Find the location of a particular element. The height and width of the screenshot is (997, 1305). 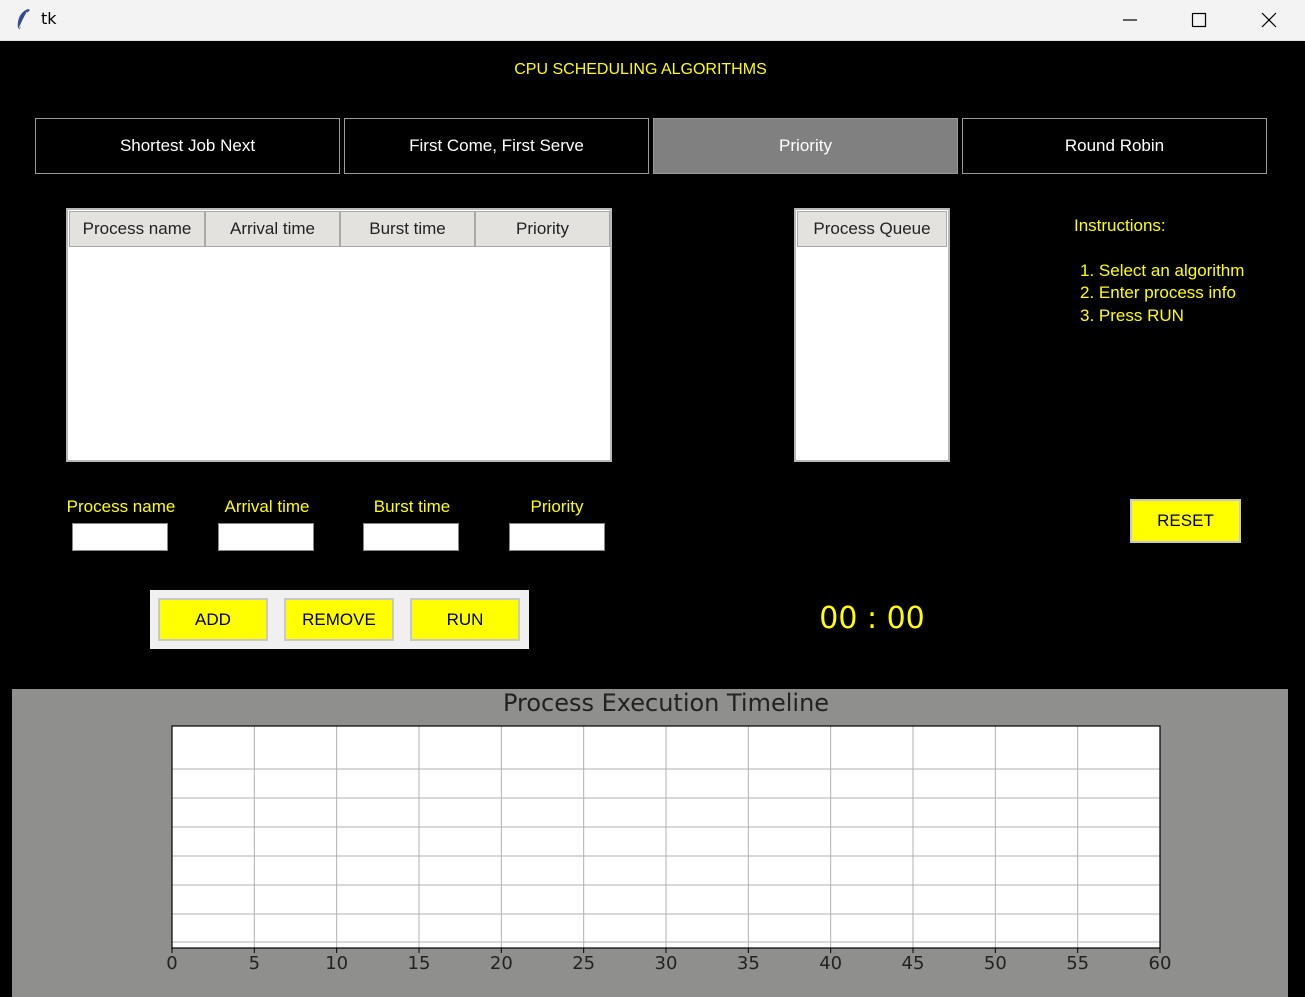

tab-shortest-job-next: Shortest Job Next is located at coordinates (187, 146).